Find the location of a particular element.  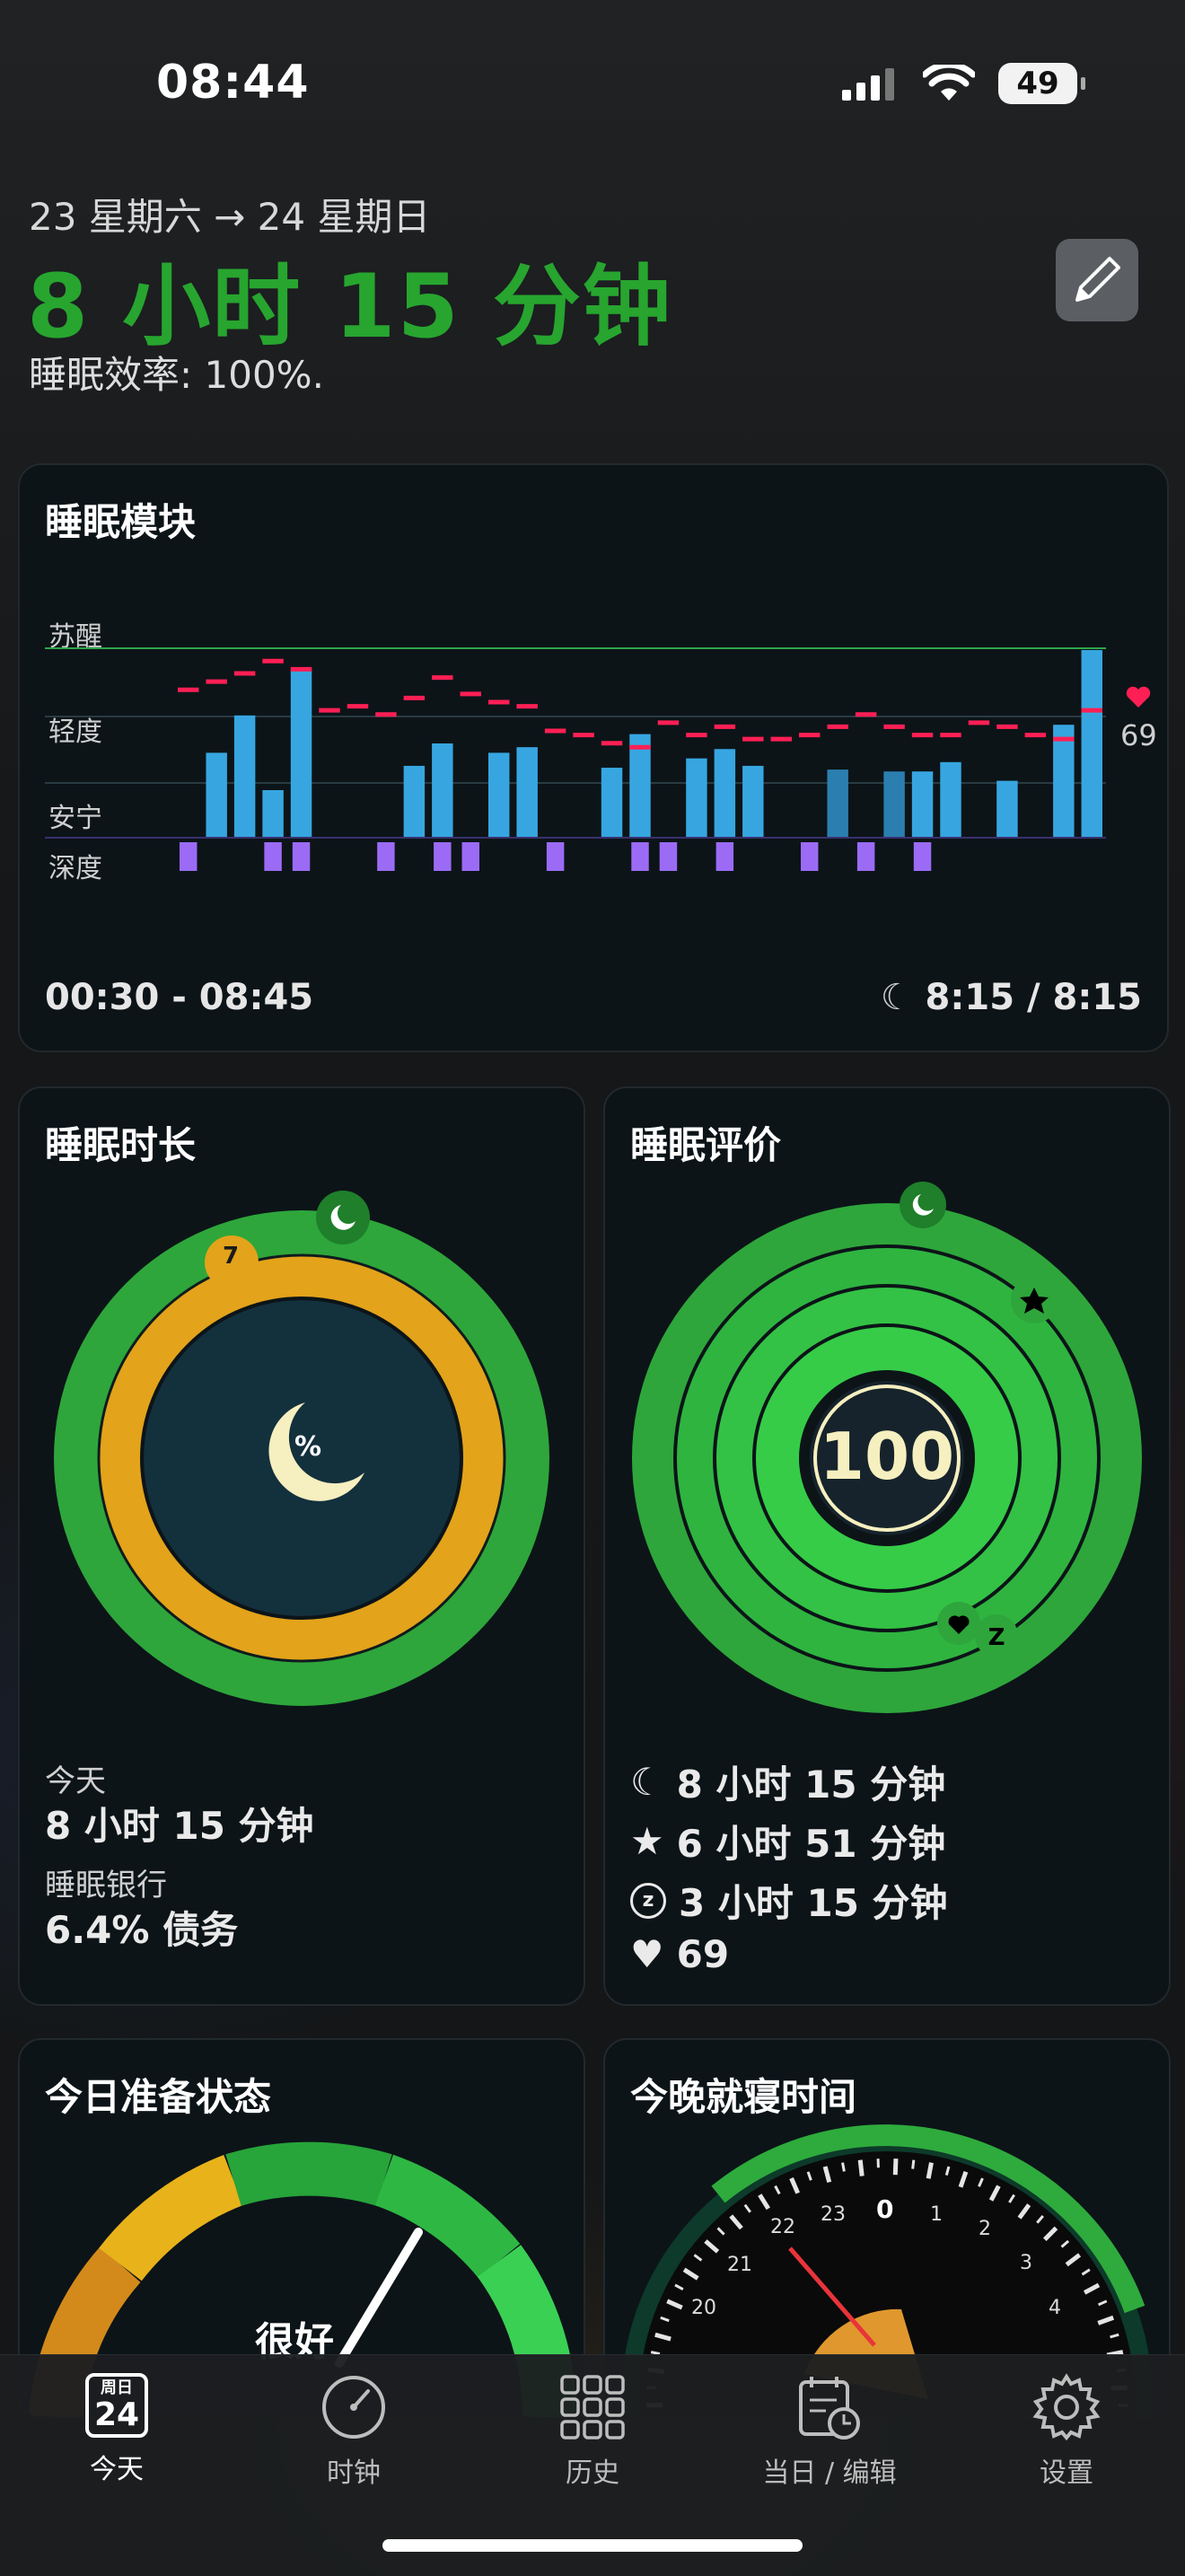

hour-tick-label: 6 is located at coordinates (843, 894).